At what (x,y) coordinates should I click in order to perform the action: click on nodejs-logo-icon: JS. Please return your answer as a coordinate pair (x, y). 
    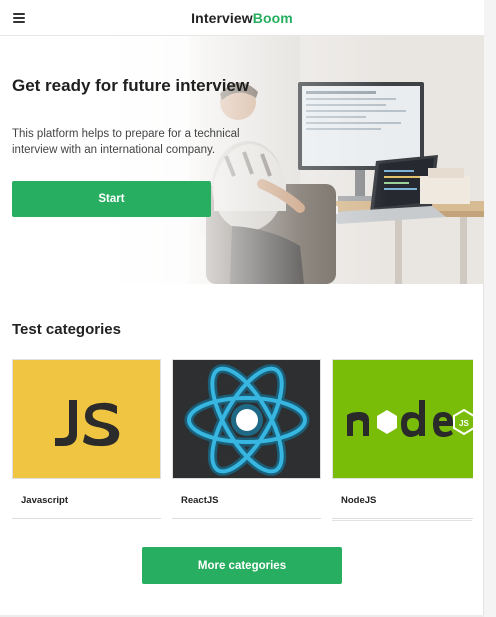
    Looking at the image, I should click on (403, 419).